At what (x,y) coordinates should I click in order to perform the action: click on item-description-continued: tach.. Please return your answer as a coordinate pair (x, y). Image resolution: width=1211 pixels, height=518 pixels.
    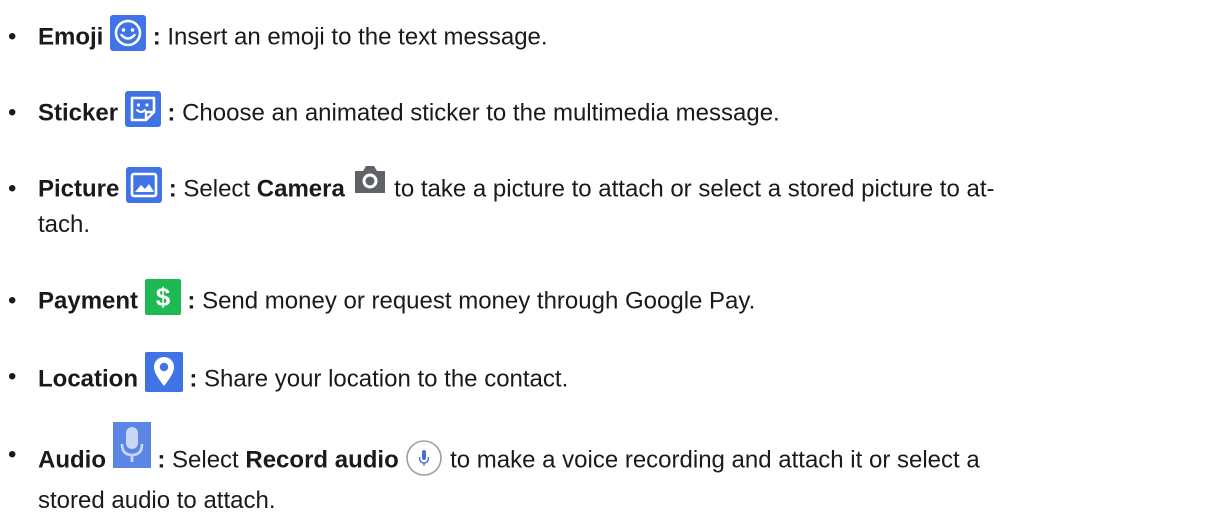
    Looking at the image, I should click on (64, 224).